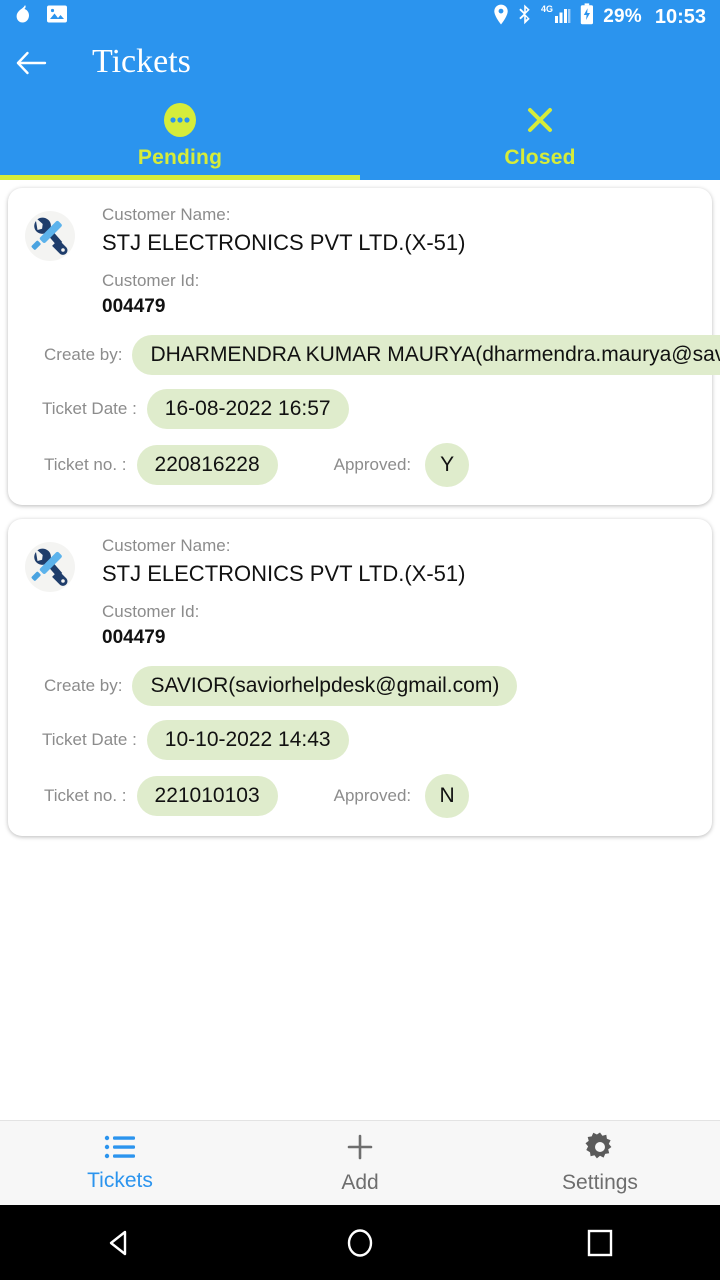 Image resolution: width=720 pixels, height=1280 pixels. I want to click on tab-pending: Pending, so click(180, 138).